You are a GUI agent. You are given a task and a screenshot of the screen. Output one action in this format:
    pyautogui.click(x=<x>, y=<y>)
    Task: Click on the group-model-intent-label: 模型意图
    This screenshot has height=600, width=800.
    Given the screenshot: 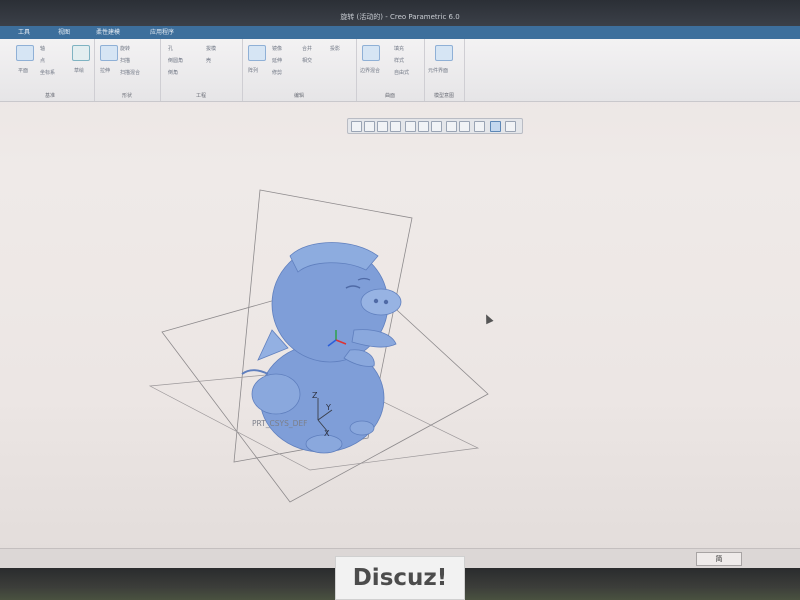 What is the action you would take?
    pyautogui.click(x=443, y=96)
    